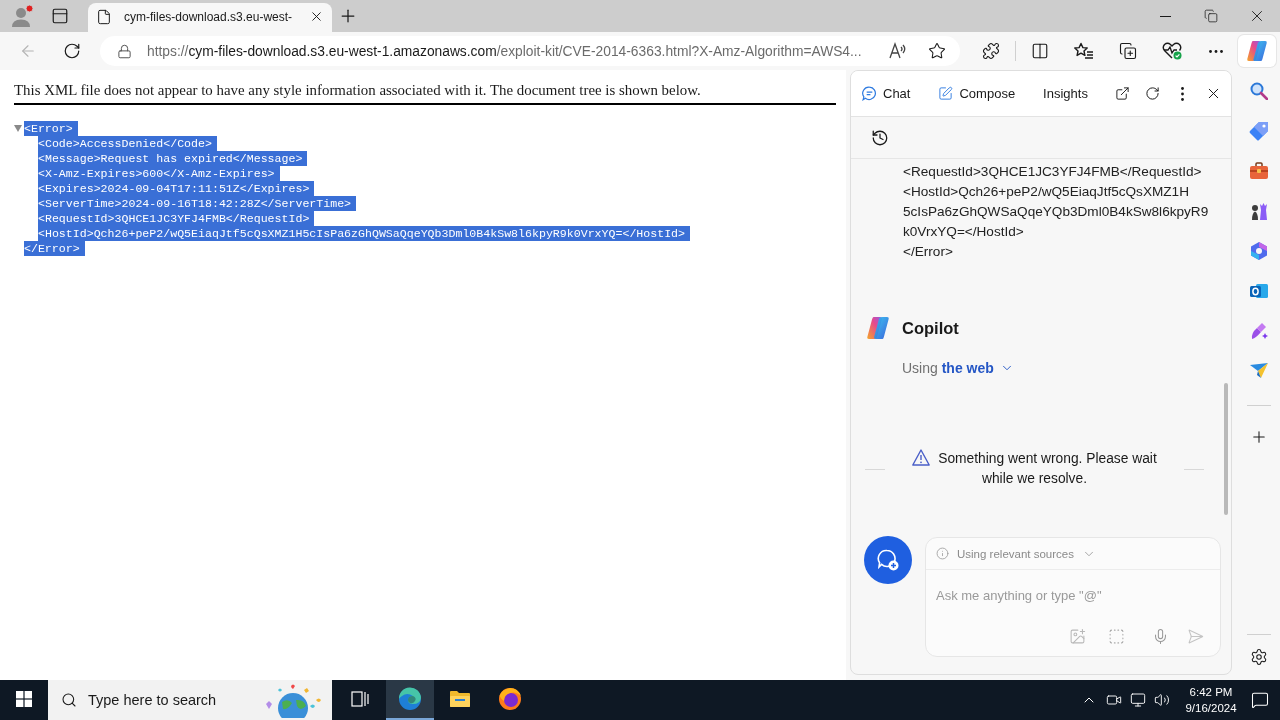 The image size is (1280, 720). What do you see at coordinates (930, 328) in the screenshot?
I see `assistant-name: Copilot` at bounding box center [930, 328].